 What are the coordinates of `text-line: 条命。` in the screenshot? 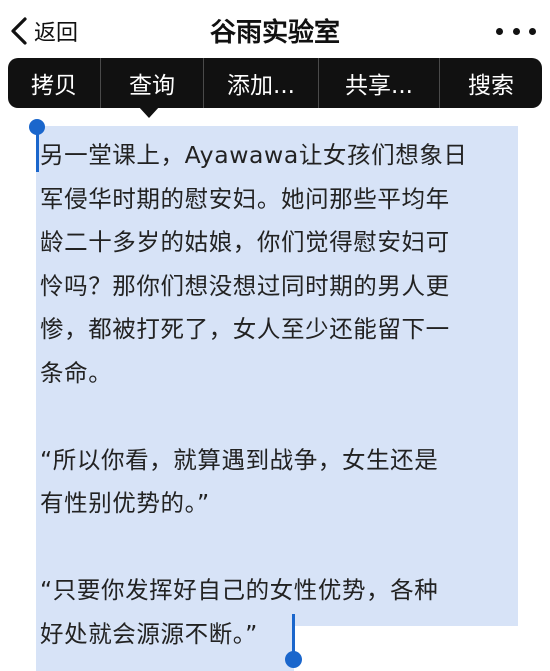 It's located at (76, 372).